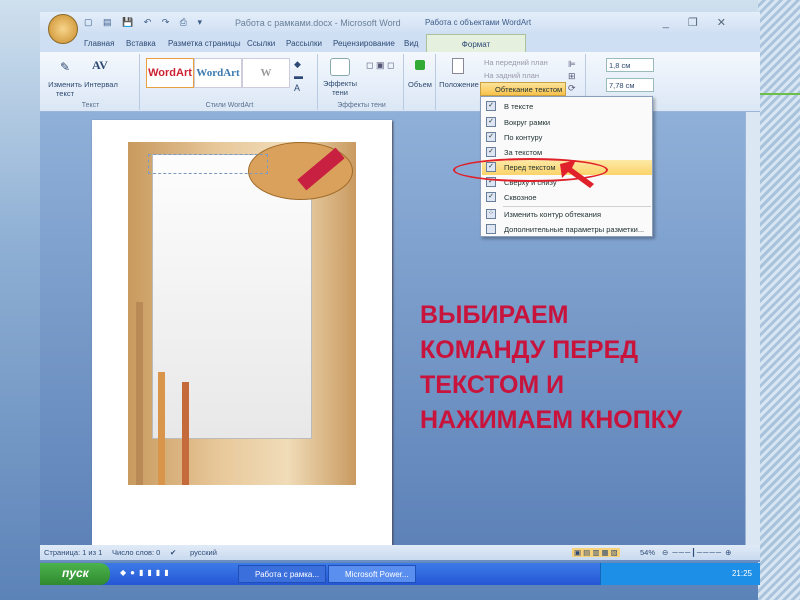  What do you see at coordinates (318, 23) in the screenshot?
I see `window-title: Работа с рамками.docx - Microsoft Word` at bounding box center [318, 23].